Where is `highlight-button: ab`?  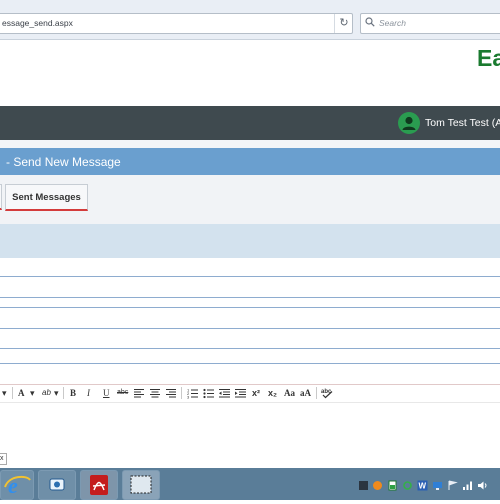
highlight-button: ab is located at coordinates (46, 393).